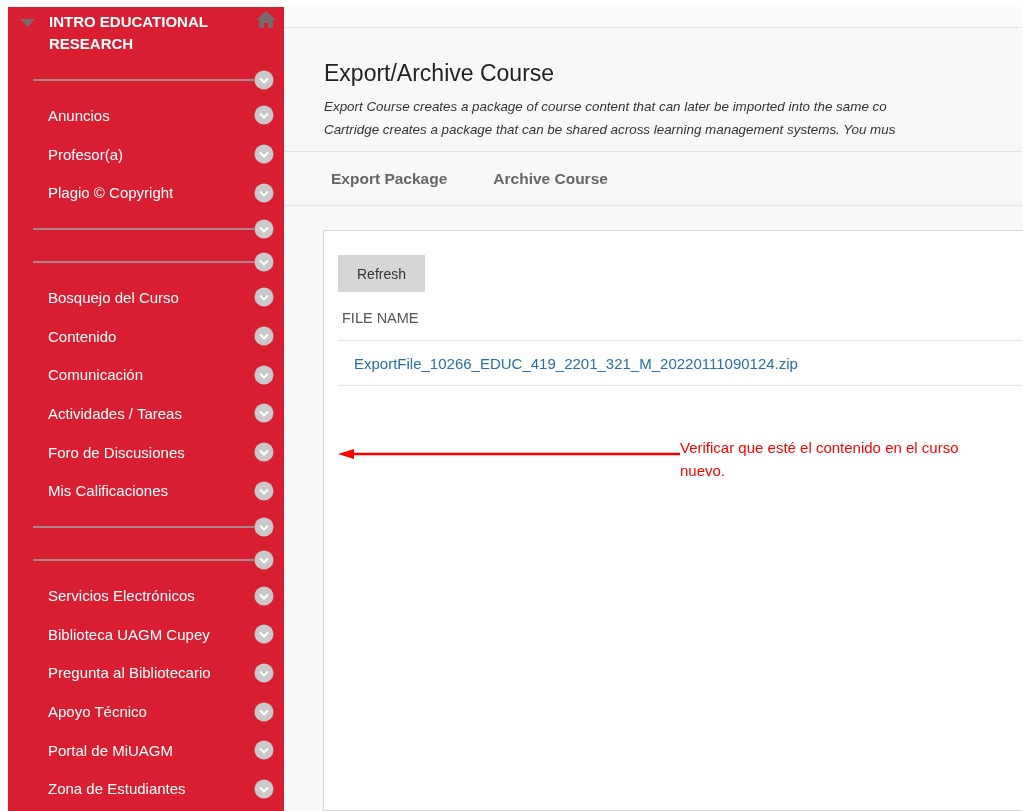 This screenshot has height=811, width=1026. Describe the element at coordinates (389, 178) in the screenshot. I see `action-link: Export Package` at that location.